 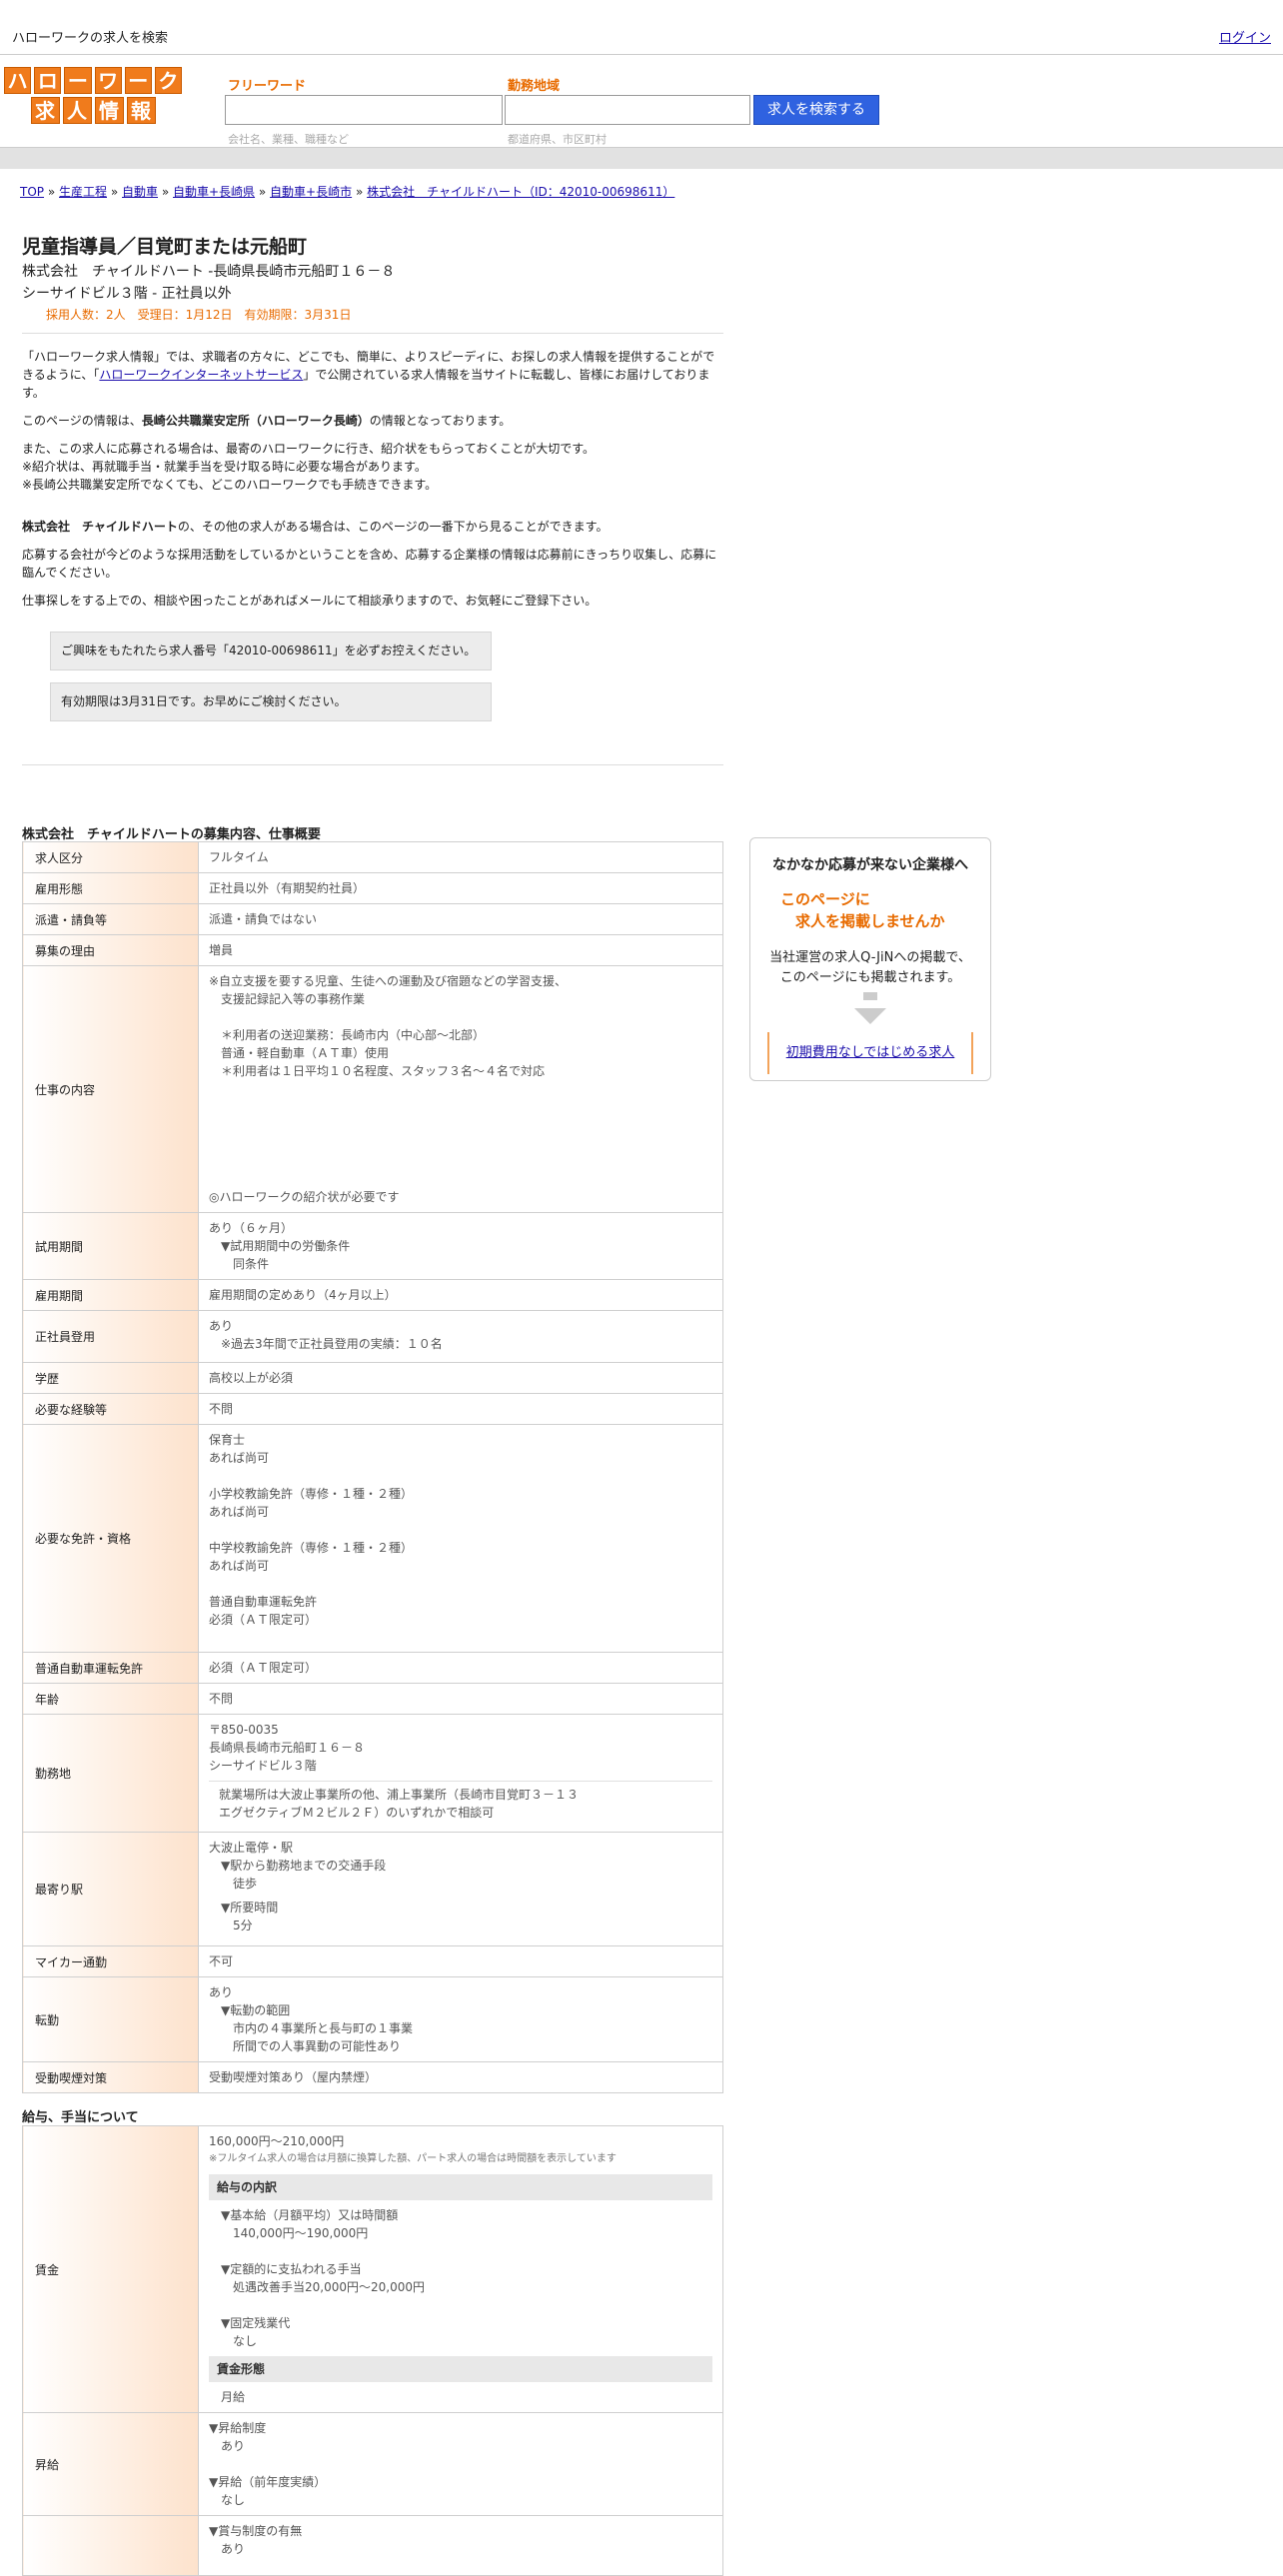 I want to click on row-value-text: あり ※過去3年間で正社員登用の実績：１０名, so click(x=326, y=1335).